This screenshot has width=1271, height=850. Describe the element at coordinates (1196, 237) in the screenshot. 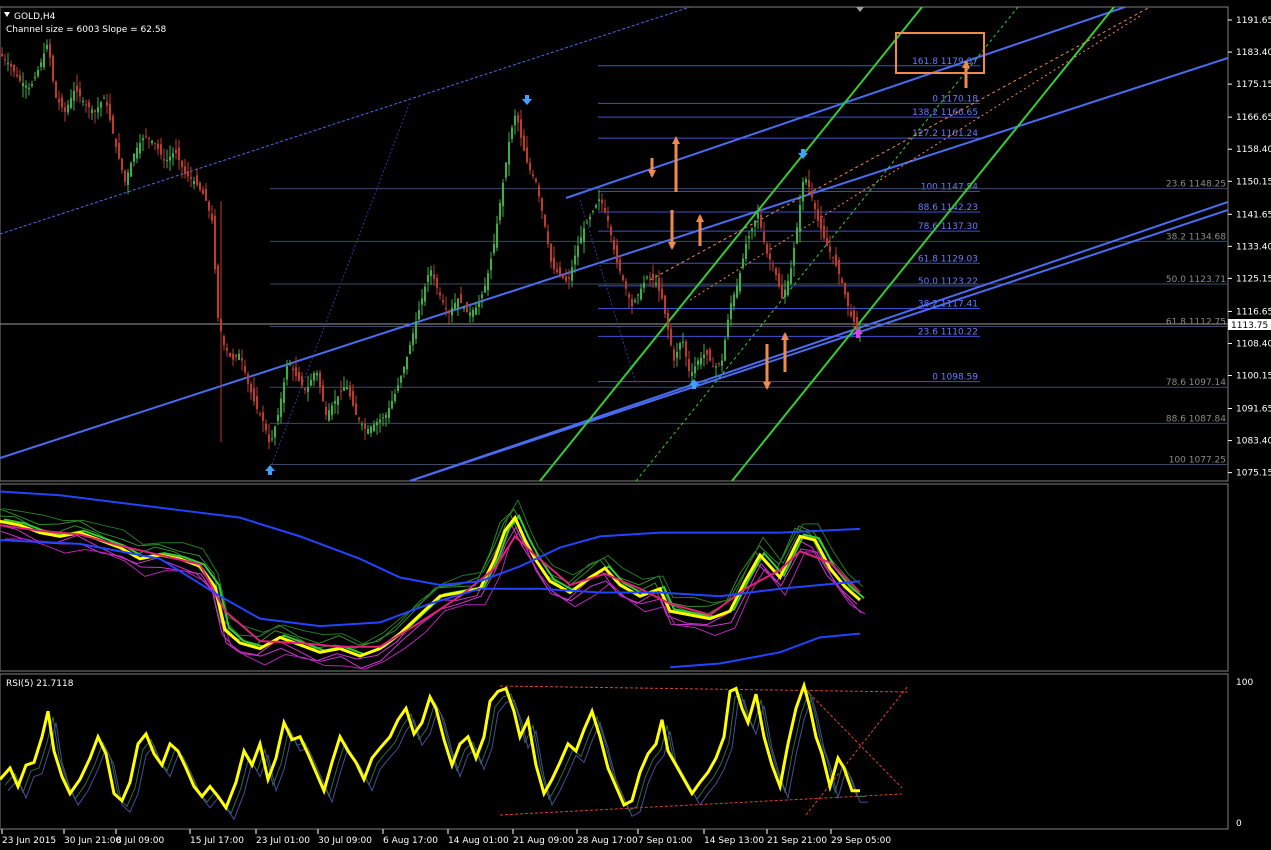

I see `fib-retracement-label: 38.2 1134.68` at that location.